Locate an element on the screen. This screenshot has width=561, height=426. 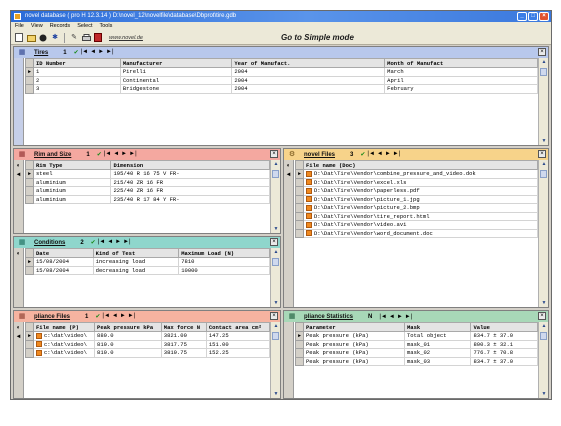
table-cell: 810.0 is located at coordinates (128, 344).